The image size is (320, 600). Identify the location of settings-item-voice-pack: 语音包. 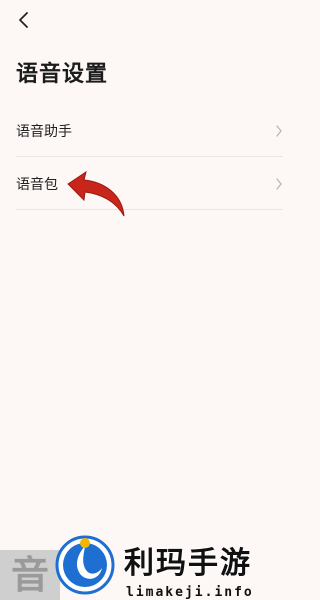
(149, 184).